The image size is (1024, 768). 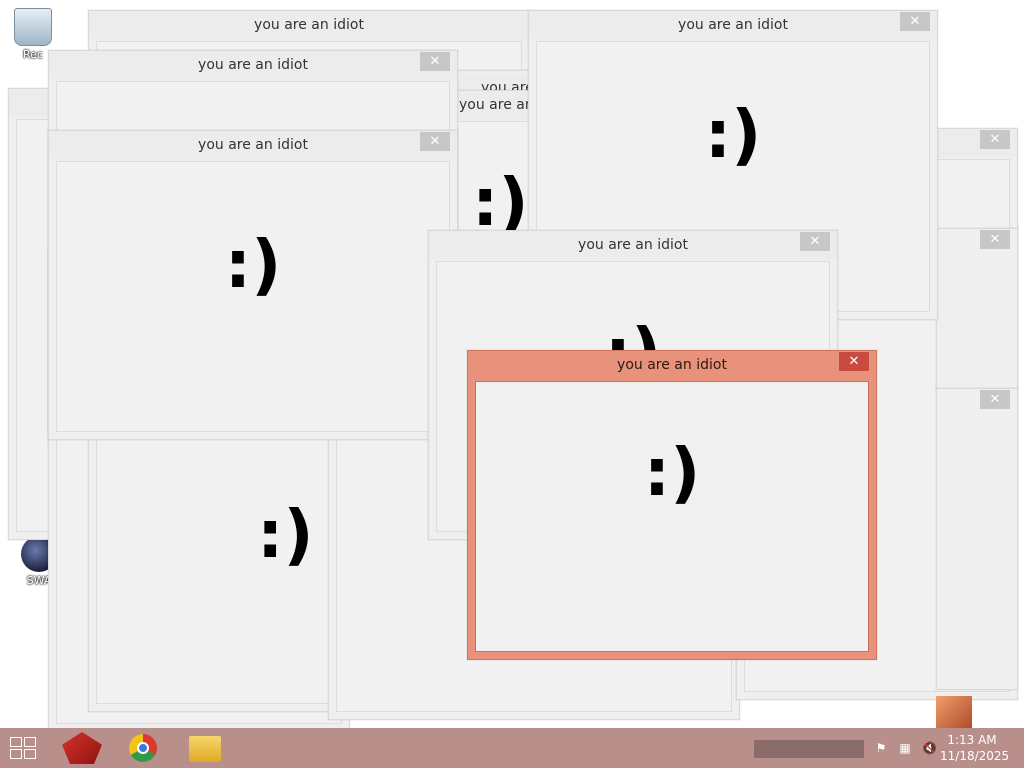 I want to click on network-icon: ▦, so click(x=905, y=748).